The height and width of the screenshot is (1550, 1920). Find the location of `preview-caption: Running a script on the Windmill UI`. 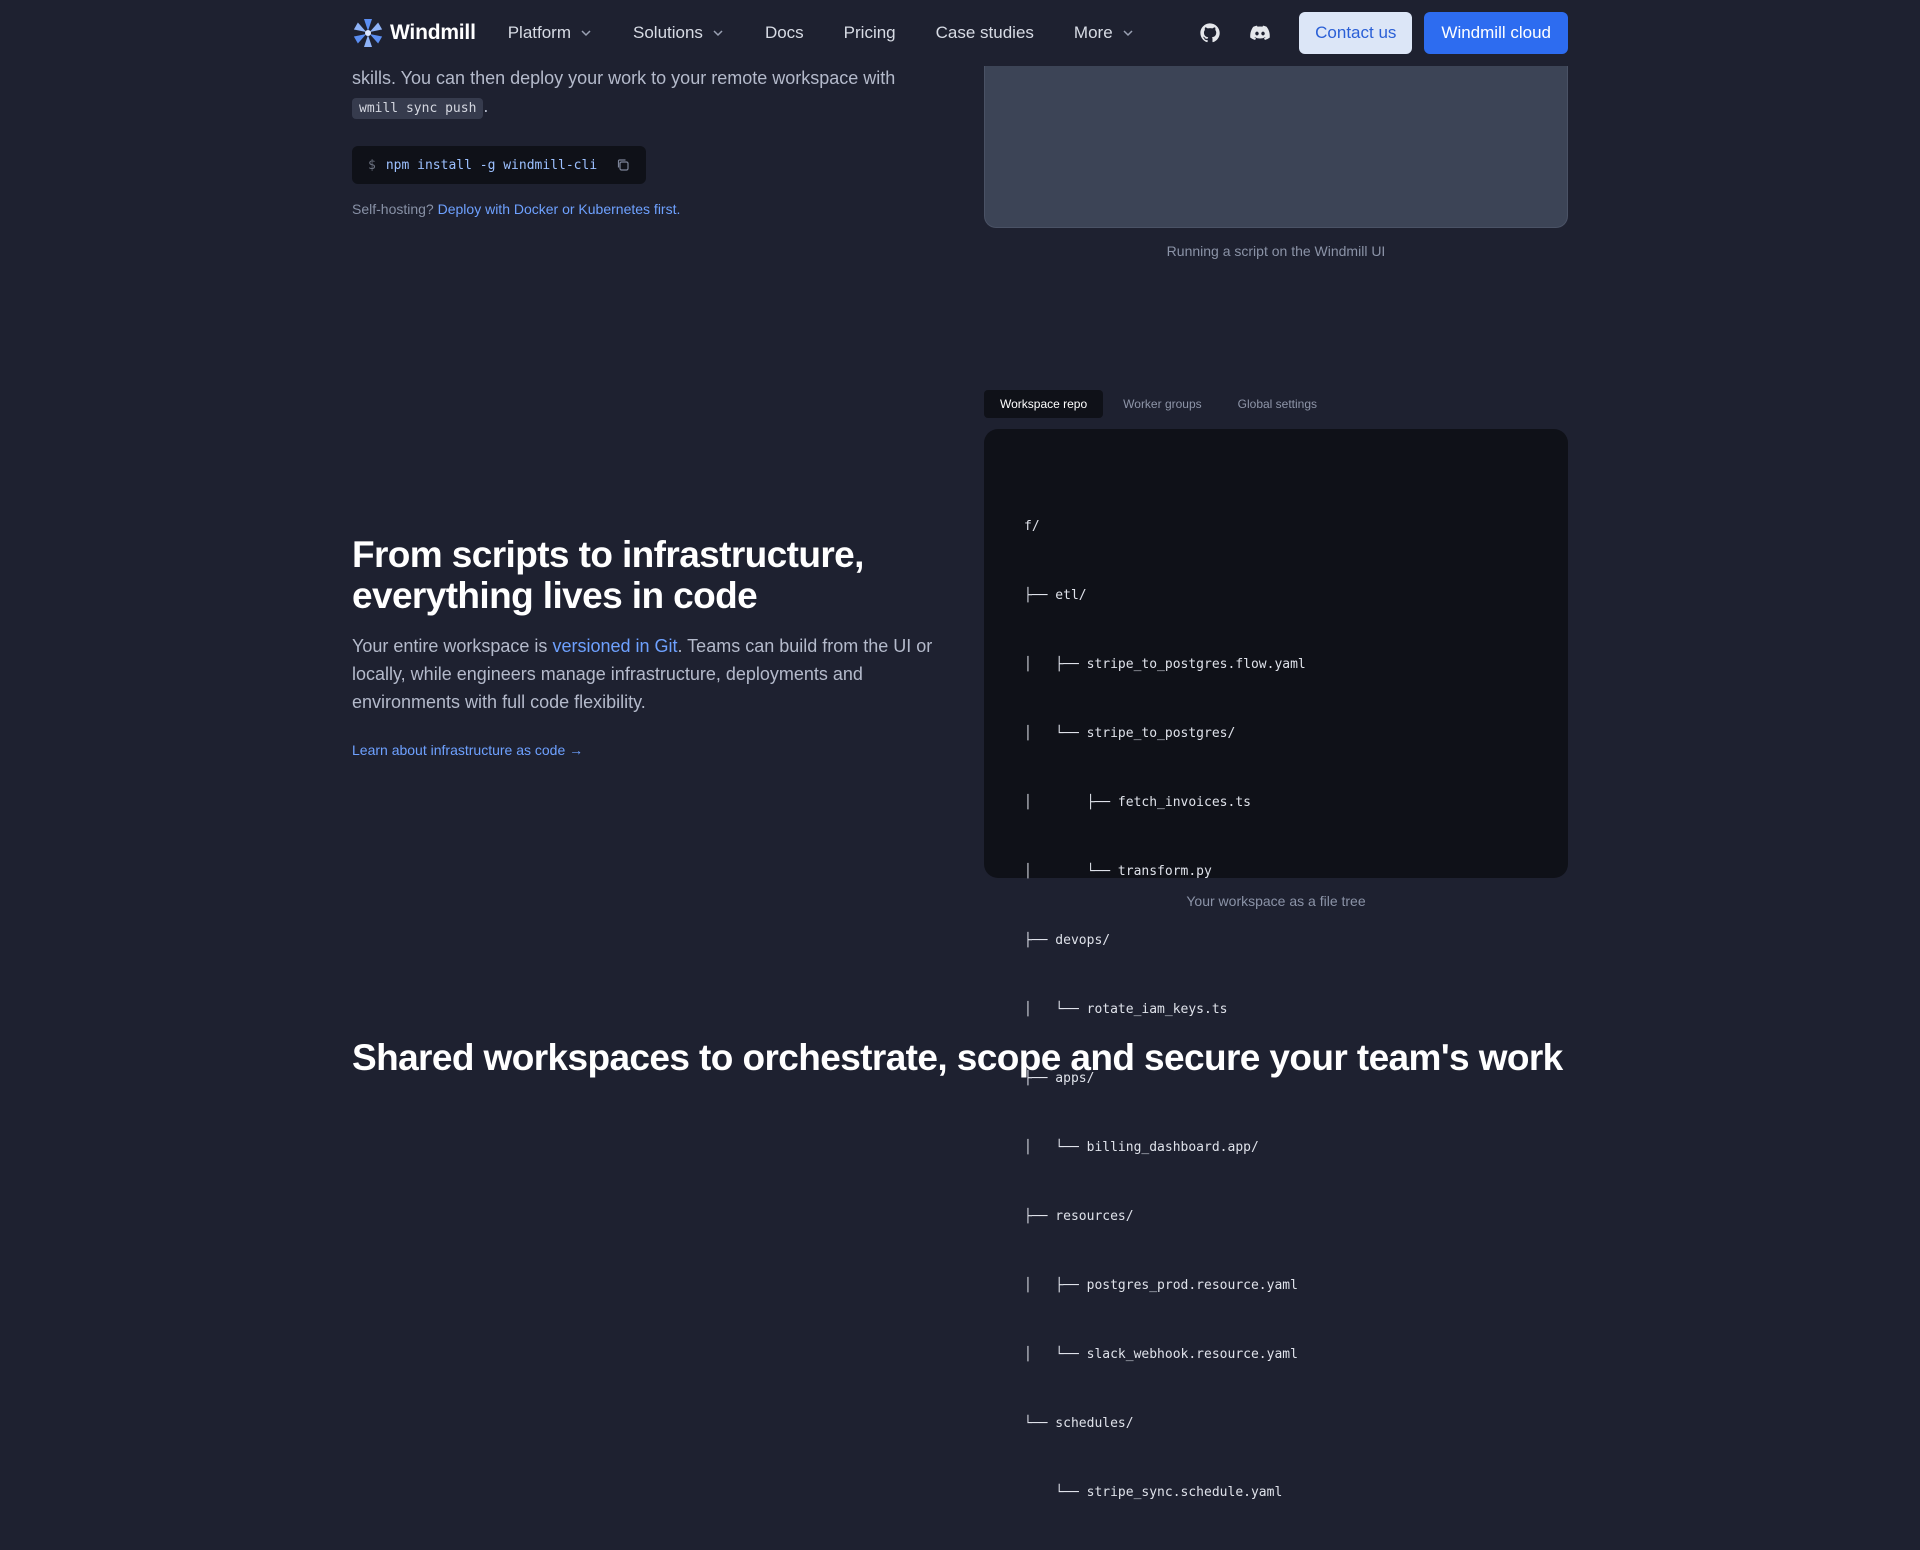

preview-caption: Running a script on the Windmill UI is located at coordinates (1276, 251).